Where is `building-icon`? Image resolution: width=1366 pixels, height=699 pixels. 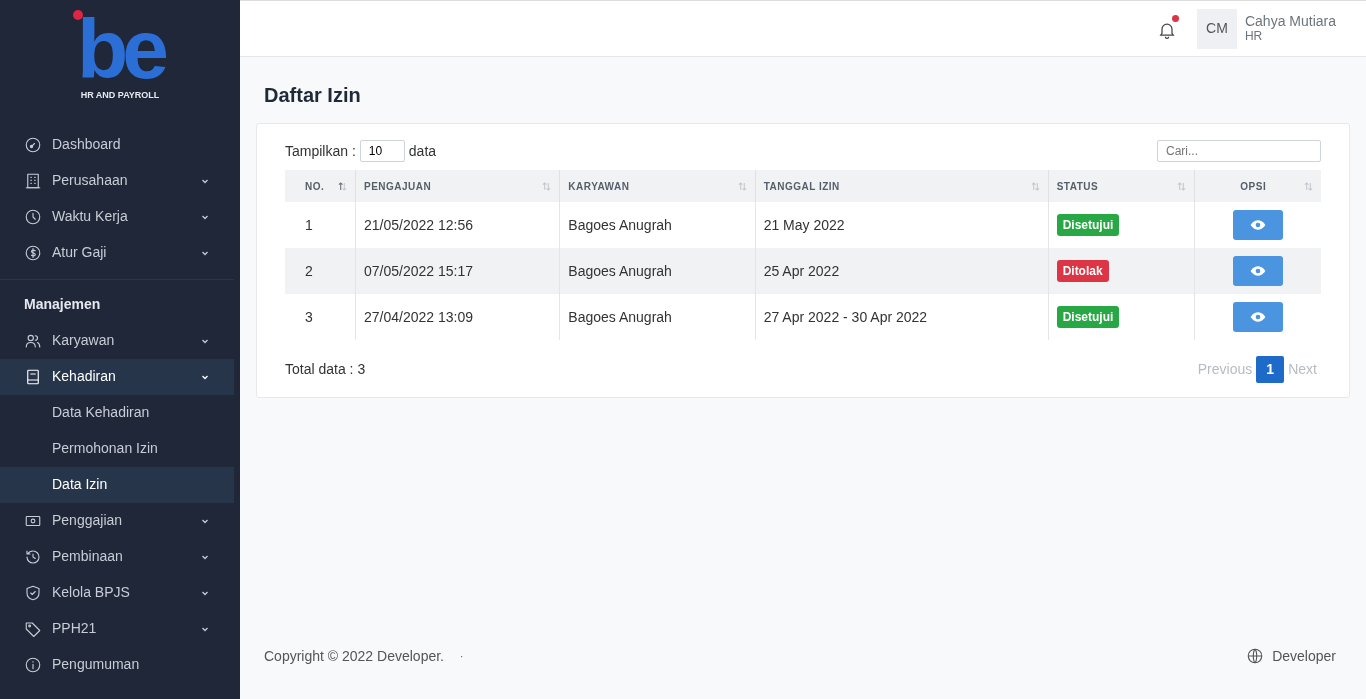
building-icon is located at coordinates (33, 180).